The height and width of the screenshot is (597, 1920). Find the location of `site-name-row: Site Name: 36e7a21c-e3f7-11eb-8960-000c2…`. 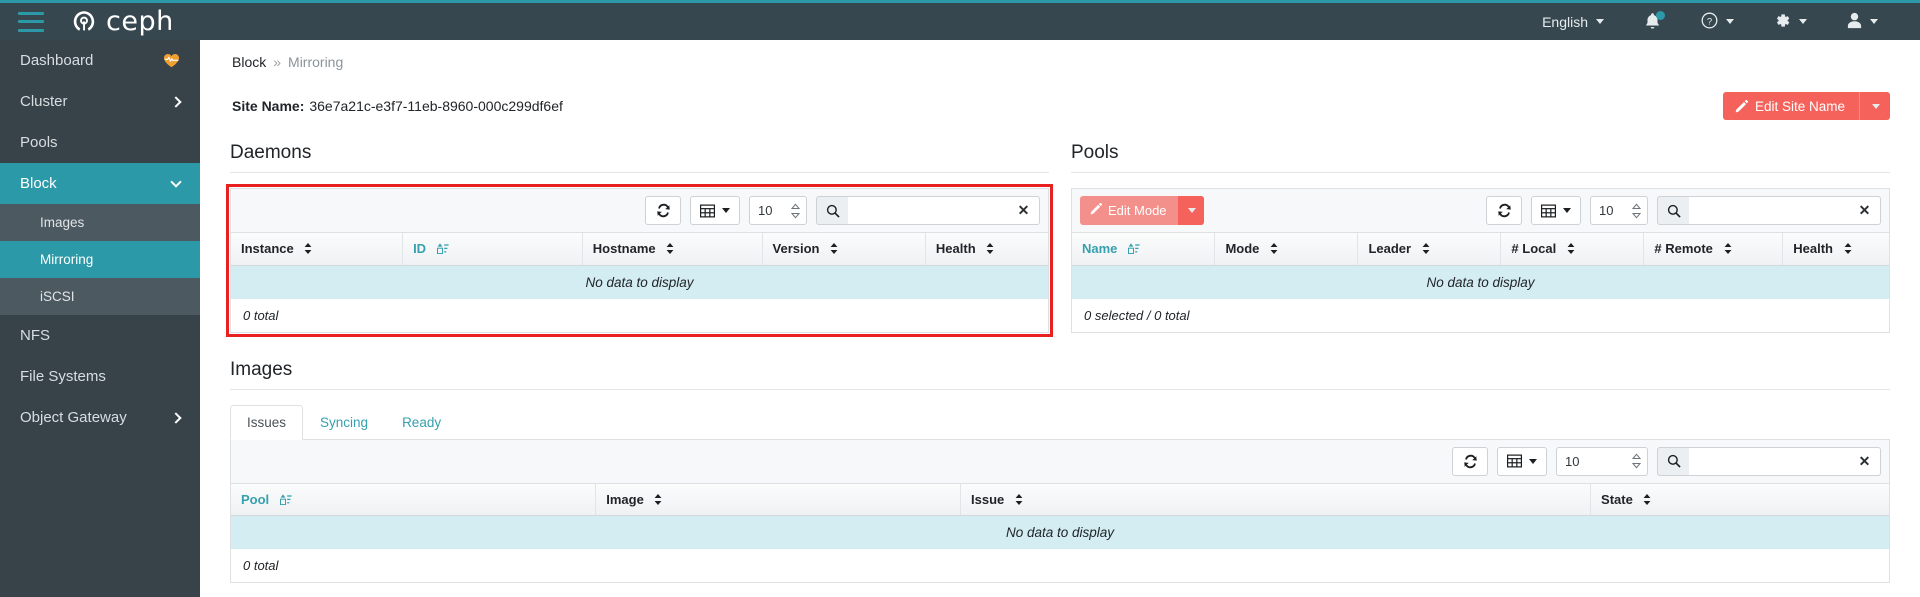

site-name-row: Site Name: 36e7a21c-e3f7-11eb-8960-000c2… is located at coordinates (1060, 106).